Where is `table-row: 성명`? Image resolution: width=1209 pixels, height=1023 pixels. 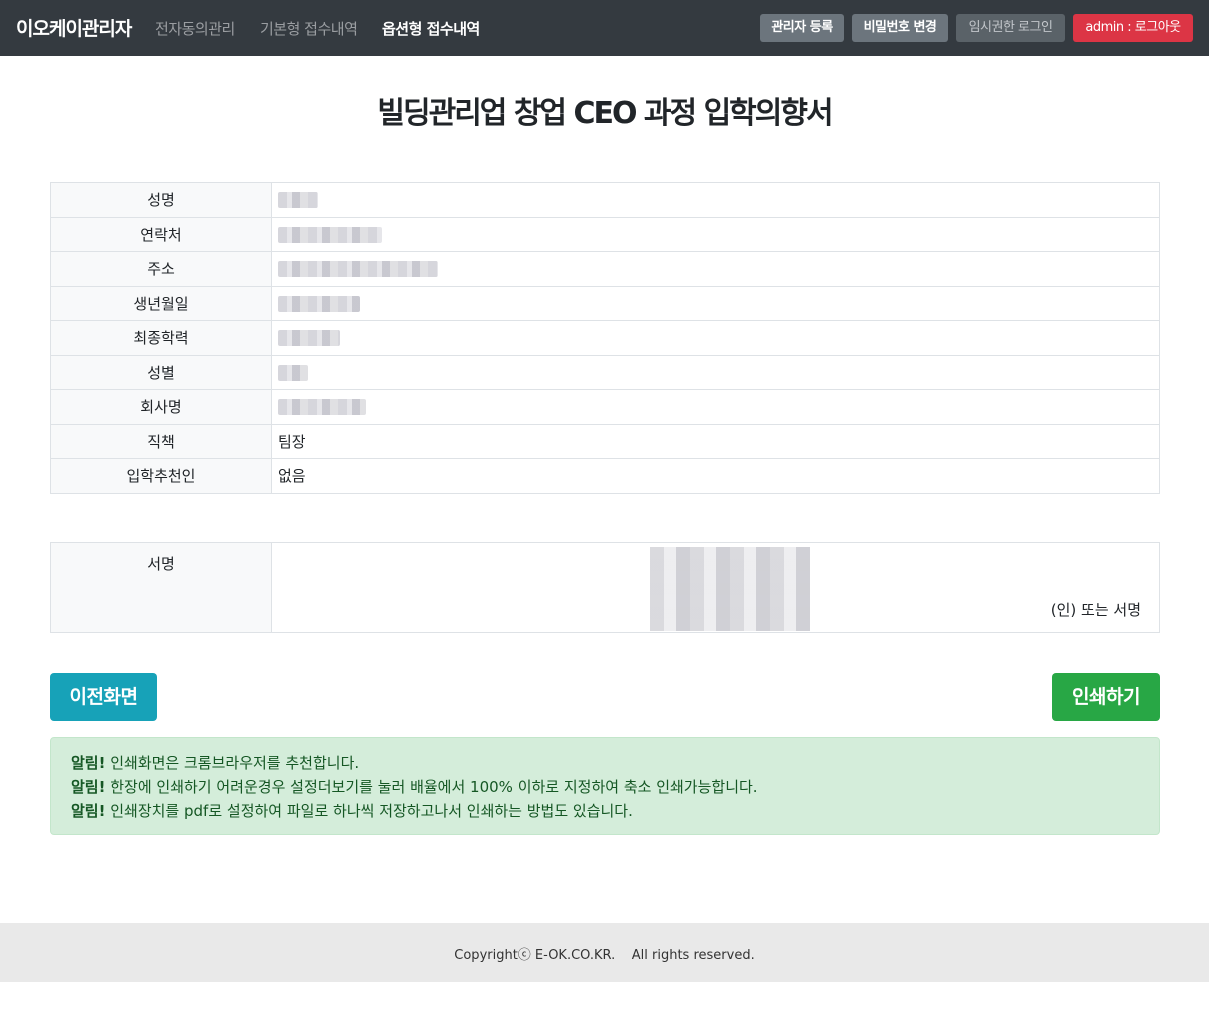
table-row: 성명 is located at coordinates (605, 200).